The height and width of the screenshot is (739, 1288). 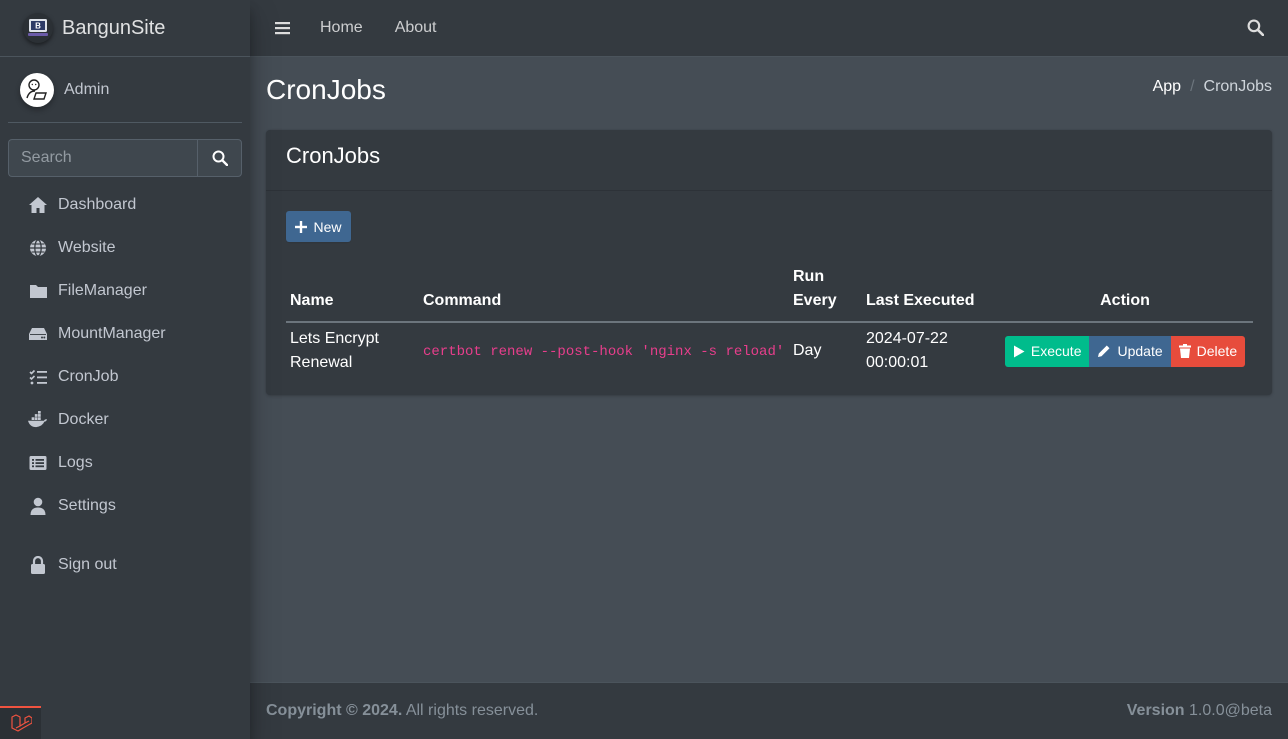 What do you see at coordinates (809, 276) in the screenshot?
I see `col-run-every-line1: Run` at bounding box center [809, 276].